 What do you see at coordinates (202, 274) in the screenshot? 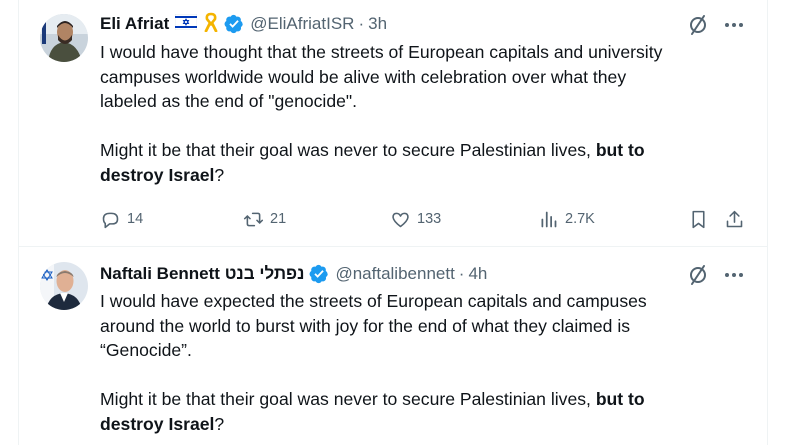
I see `display-name: Naftali Bennett נפתלי בנט` at bounding box center [202, 274].